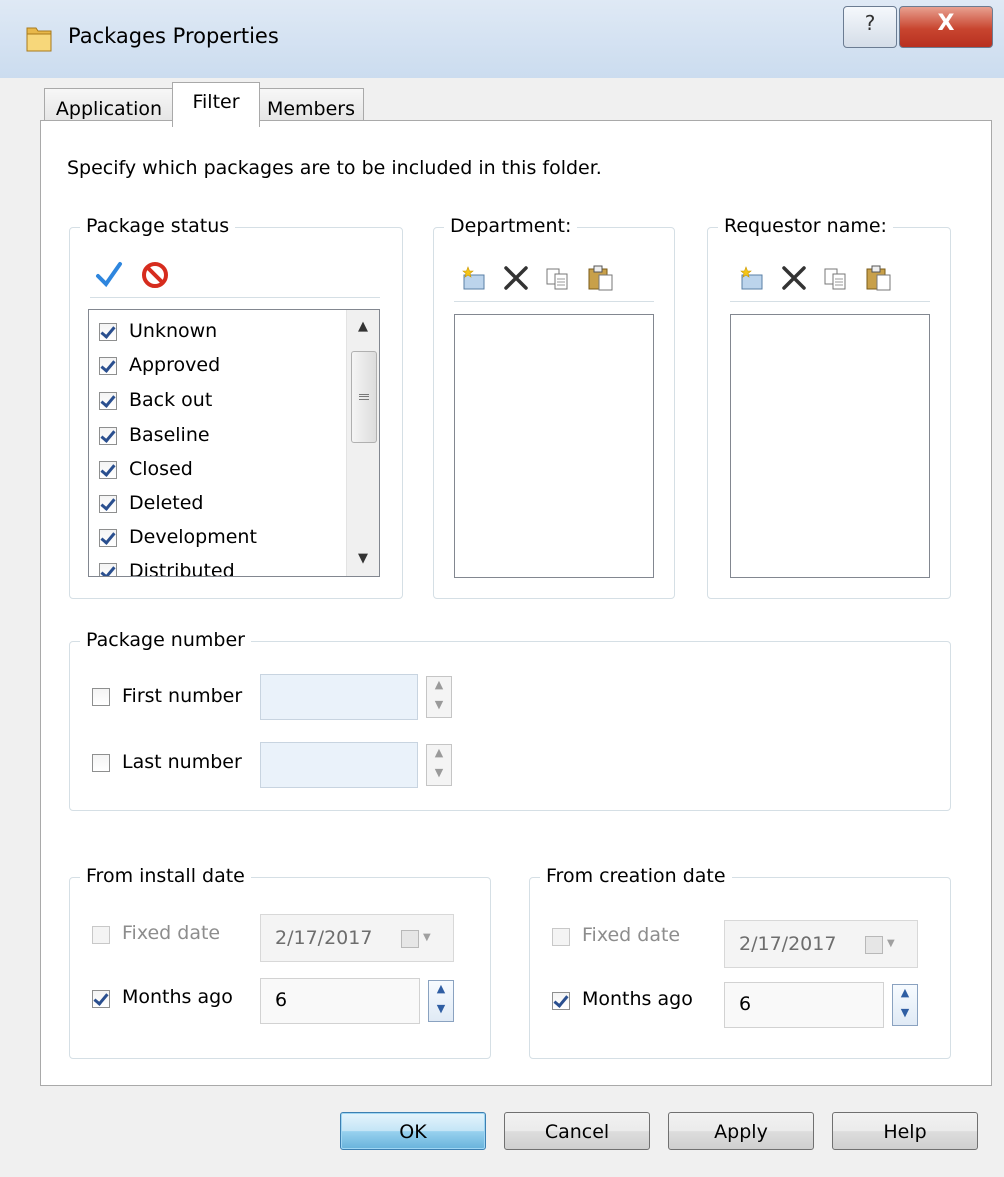 This screenshot has width=1004, height=1177. Describe the element at coordinates (166, 503) in the screenshot. I see `status-label: Deleted` at that location.